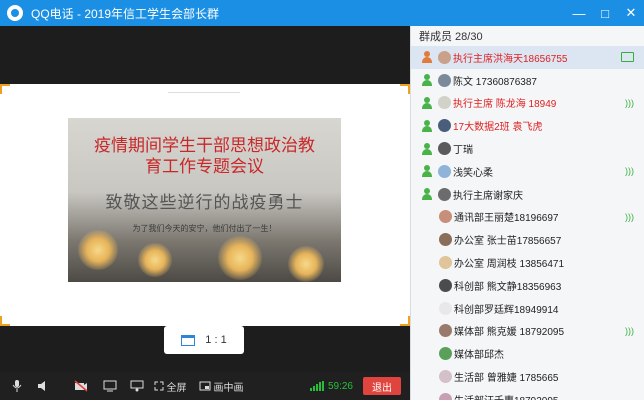 This screenshot has height=400, width=644. Describe the element at coordinates (15, 13) in the screenshot. I see `qq-call-icon` at that location.